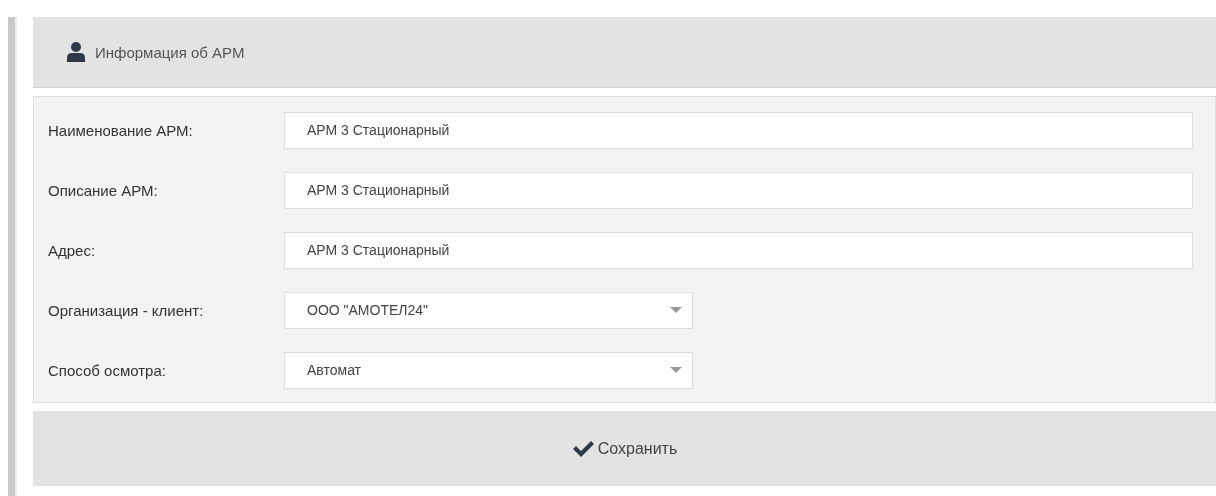  I want to click on field-label: Организация - клиент:, so click(126, 310).